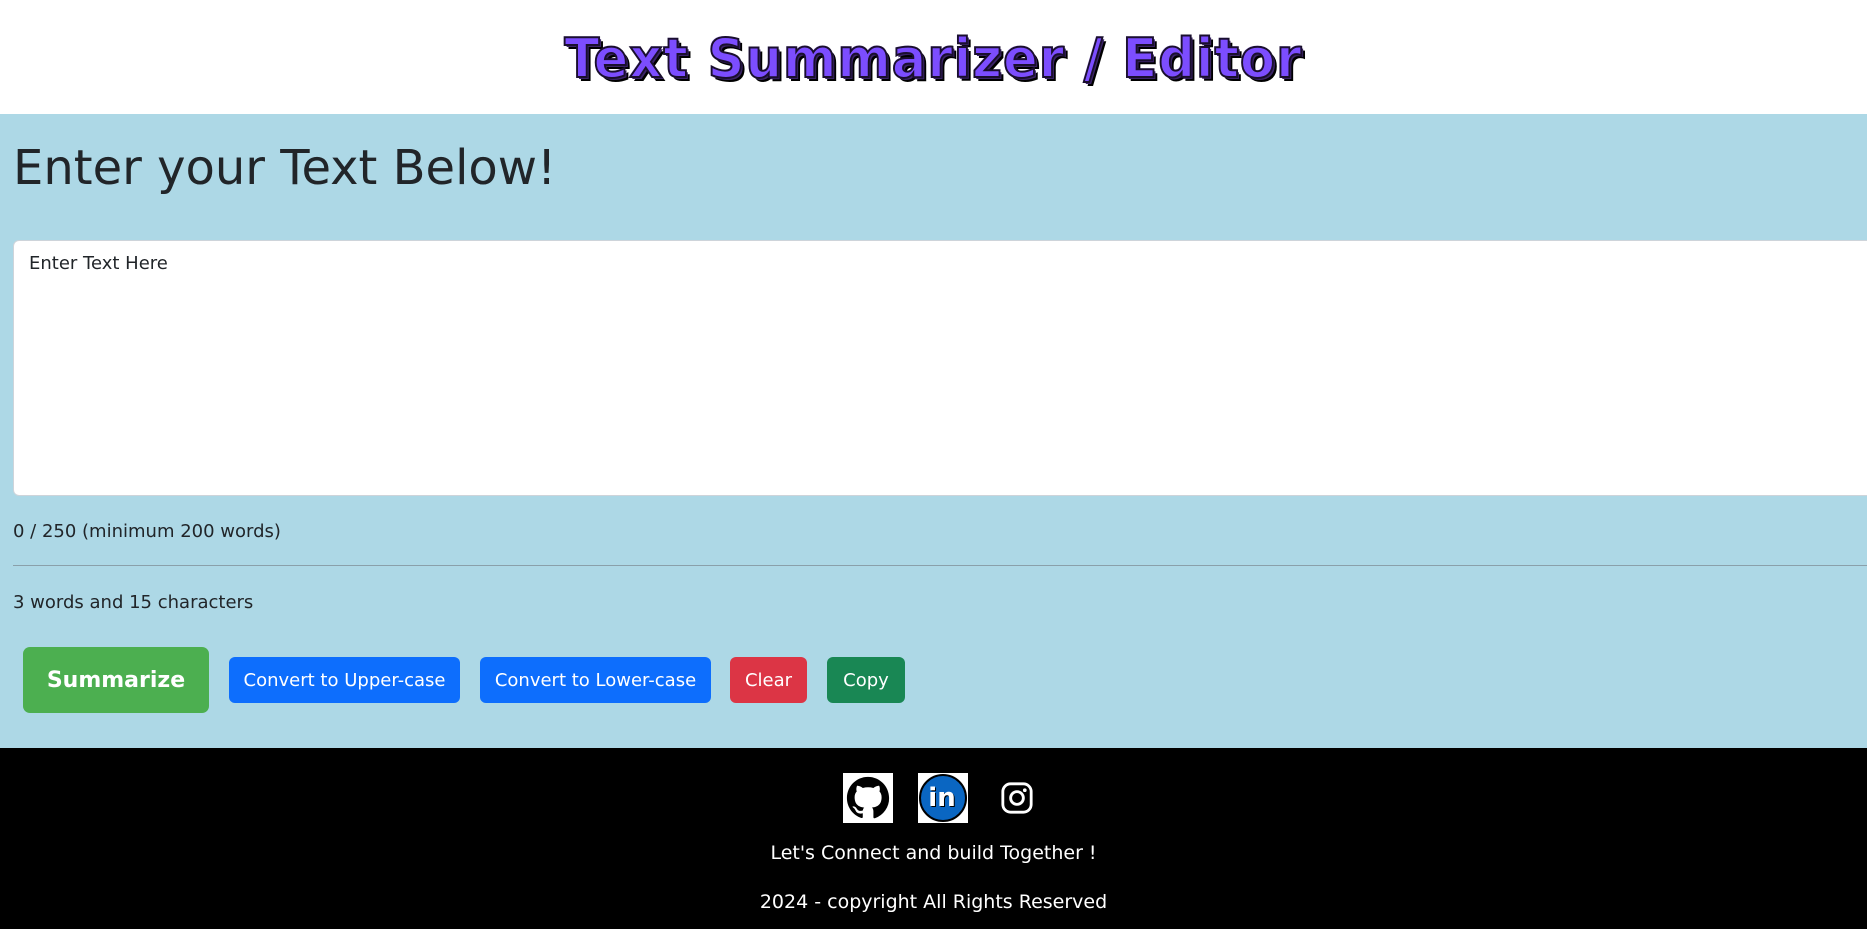 This screenshot has width=1867, height=929. Describe the element at coordinates (940, 565) in the screenshot. I see `divider` at that location.